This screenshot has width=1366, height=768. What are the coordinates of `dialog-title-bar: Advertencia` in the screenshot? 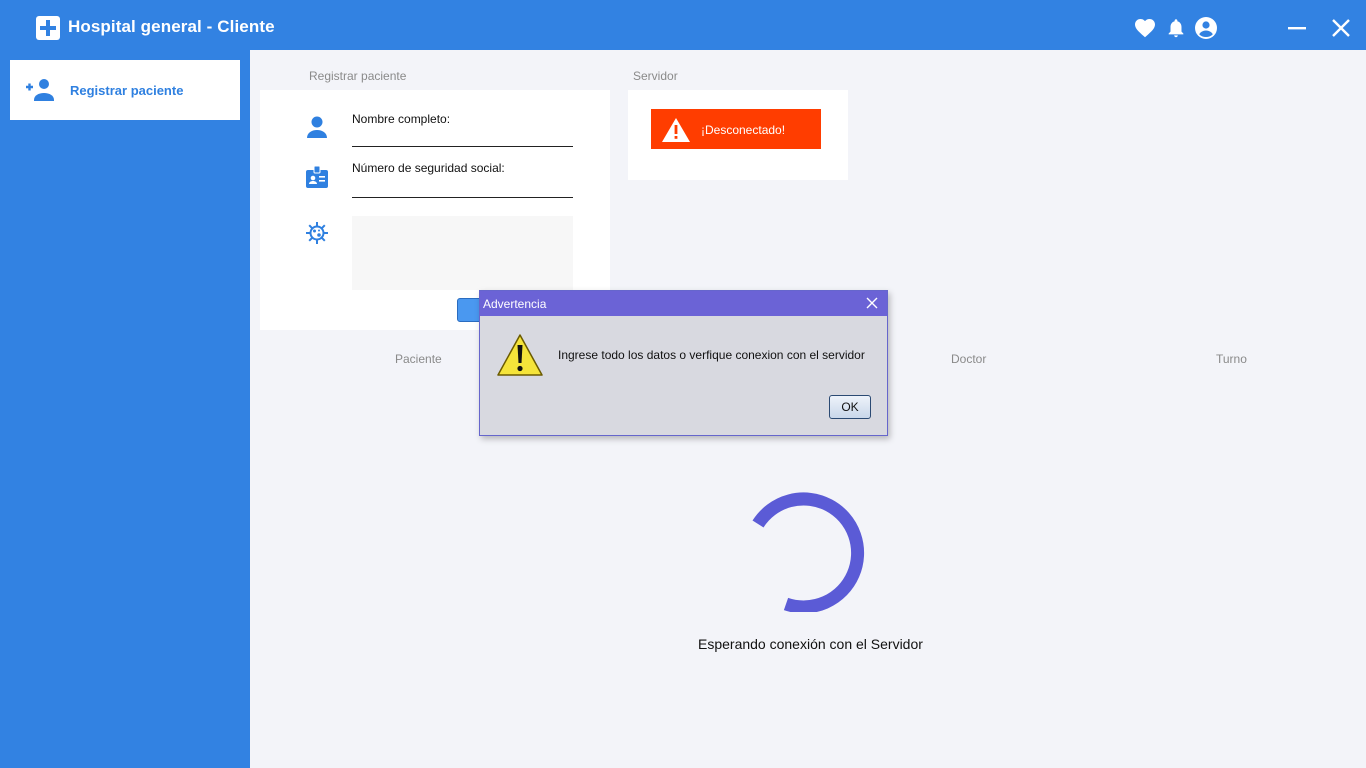 It's located at (683, 303).